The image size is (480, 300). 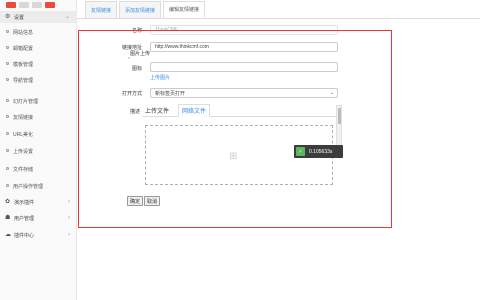 What do you see at coordinates (244, 67) in the screenshot?
I see `icon-field` at bounding box center [244, 67].